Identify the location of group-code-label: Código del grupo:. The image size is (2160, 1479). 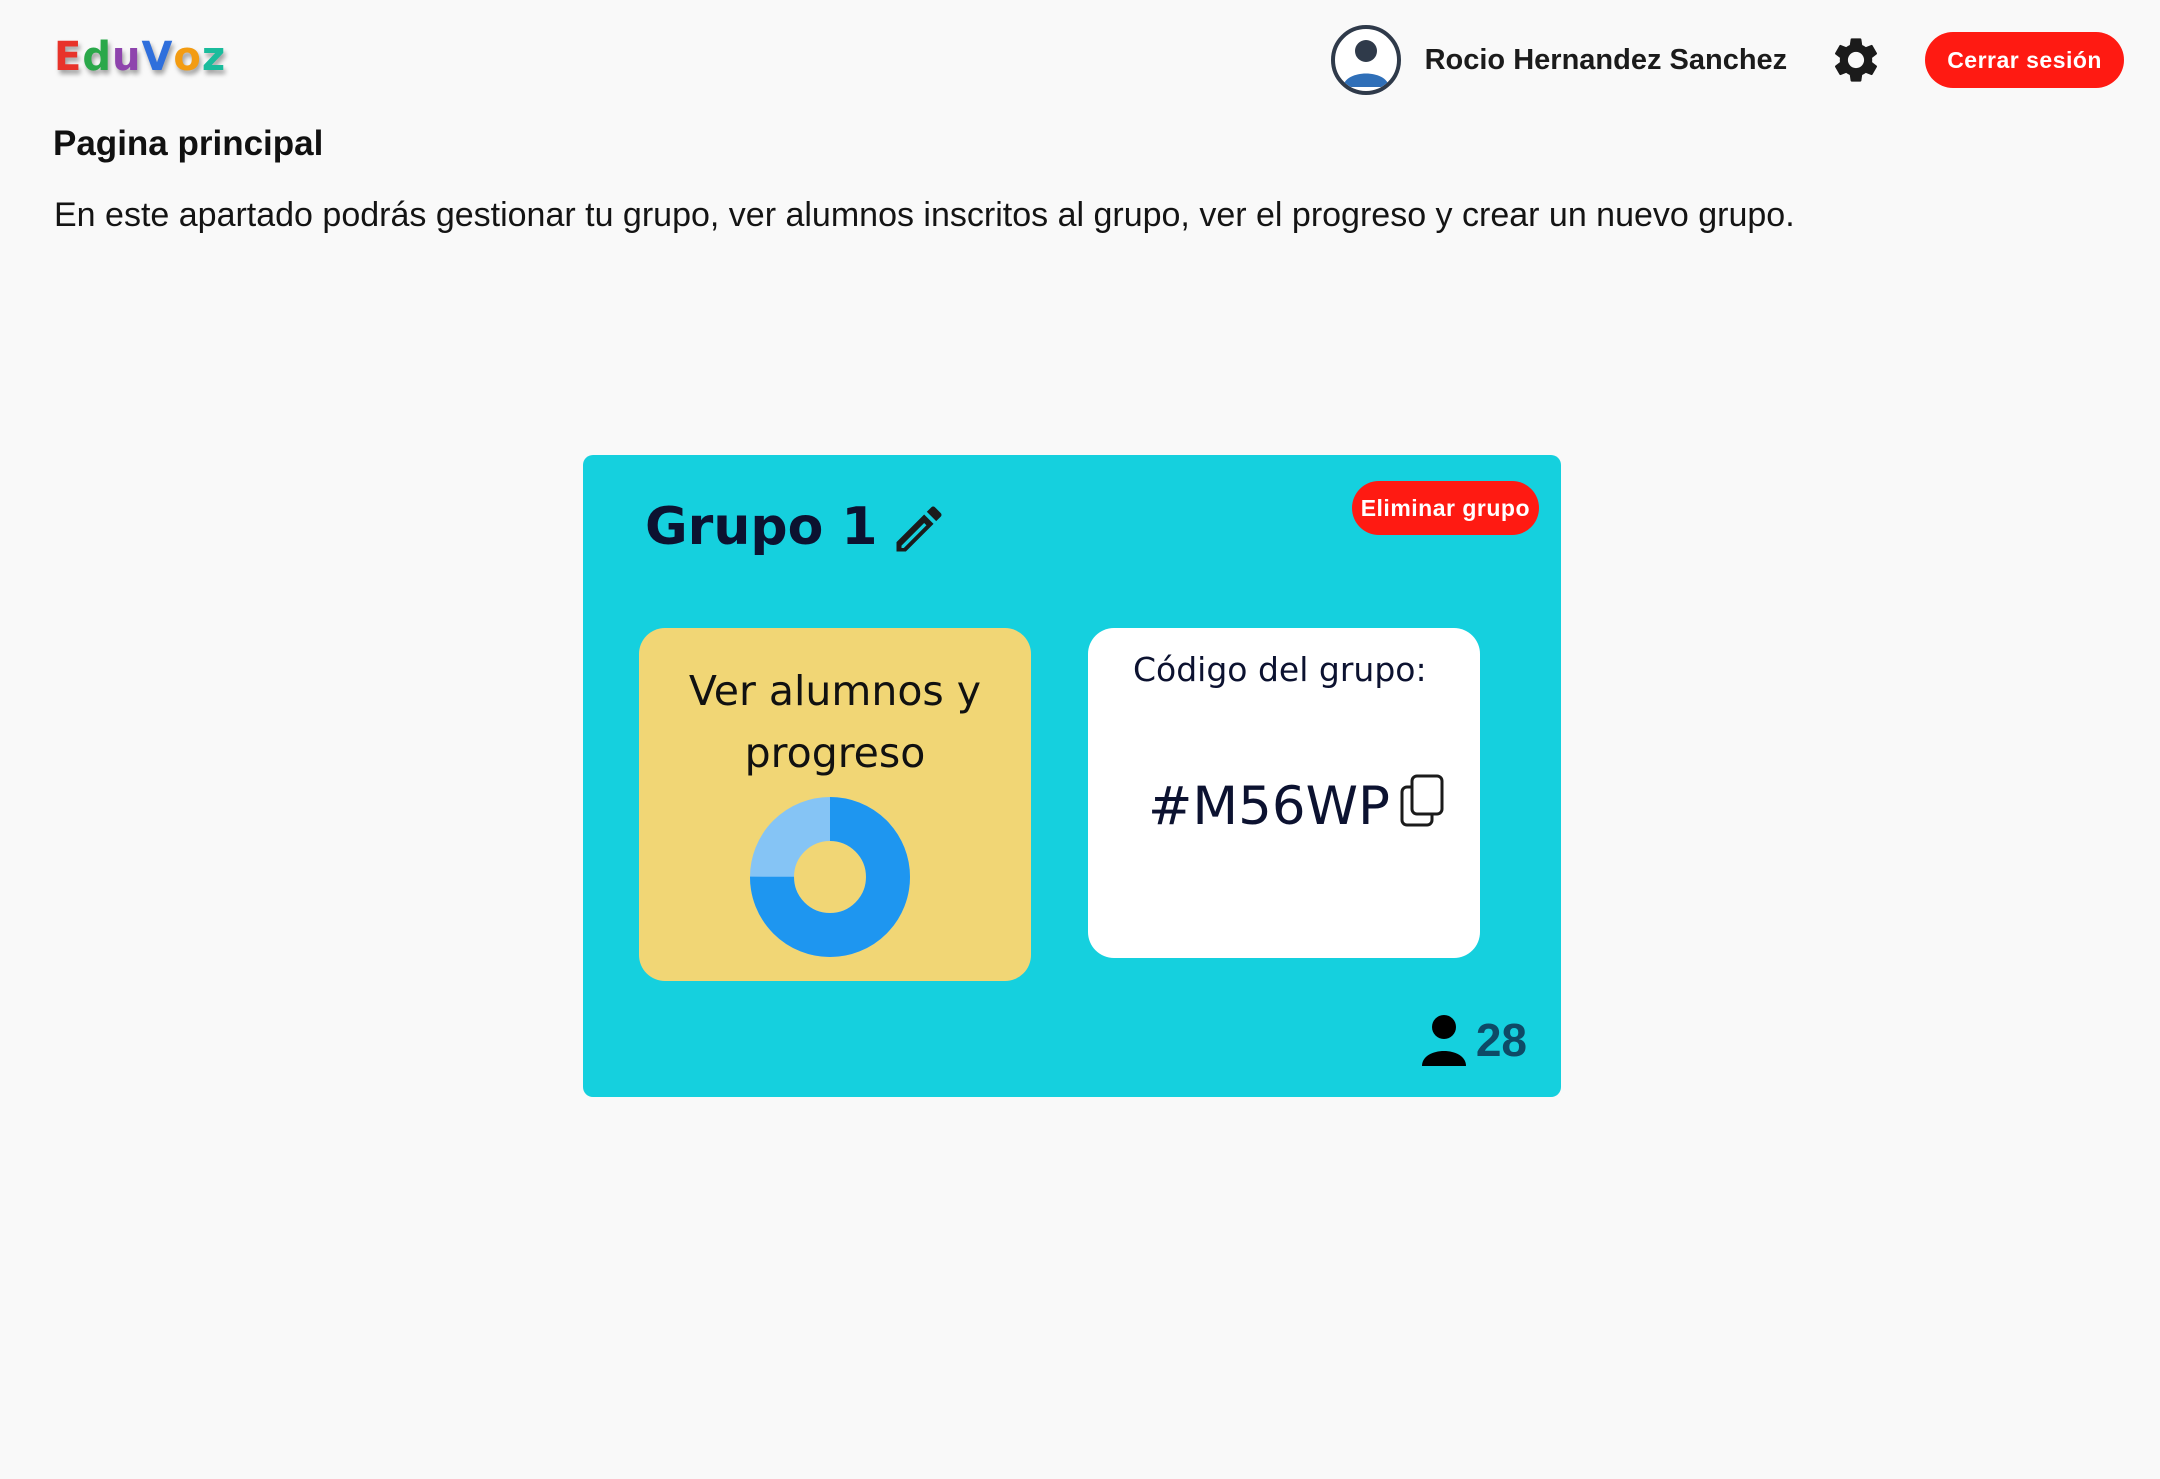
(1280, 669).